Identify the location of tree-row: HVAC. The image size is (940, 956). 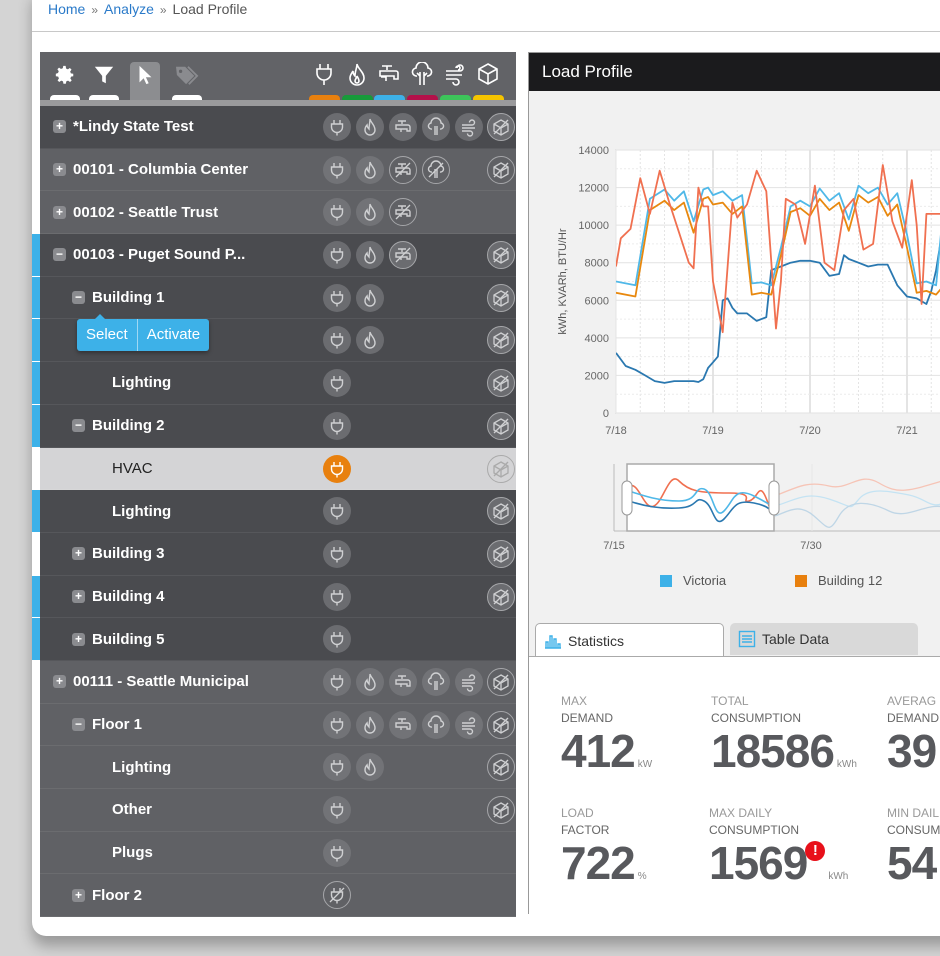
(274, 469).